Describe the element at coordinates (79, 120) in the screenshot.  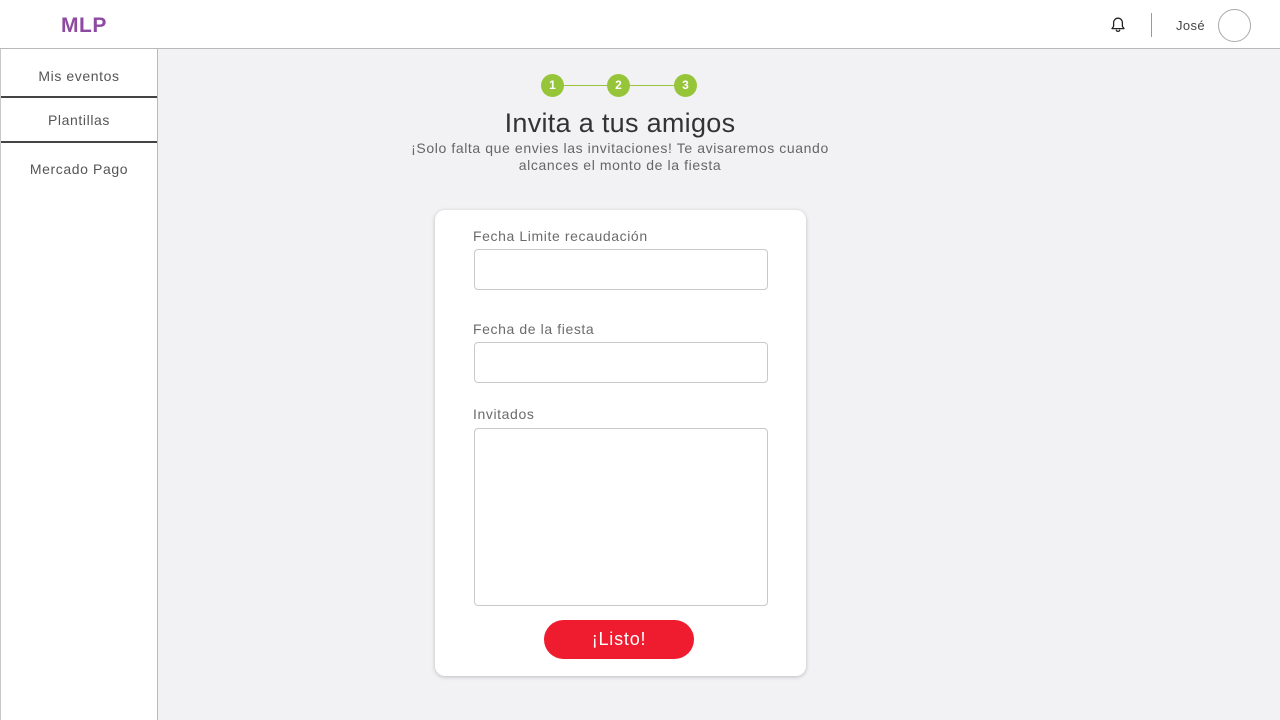
I see `sidebar-item-plantillas: Plantillas` at that location.